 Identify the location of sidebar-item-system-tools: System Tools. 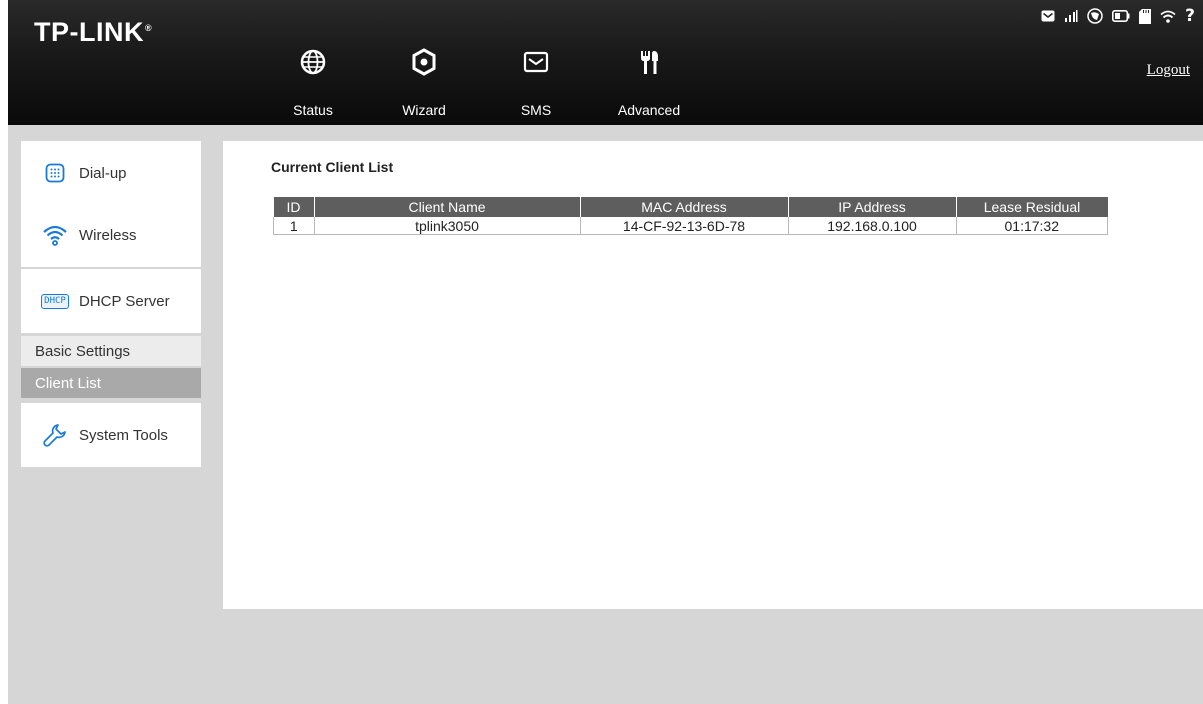
(111, 435).